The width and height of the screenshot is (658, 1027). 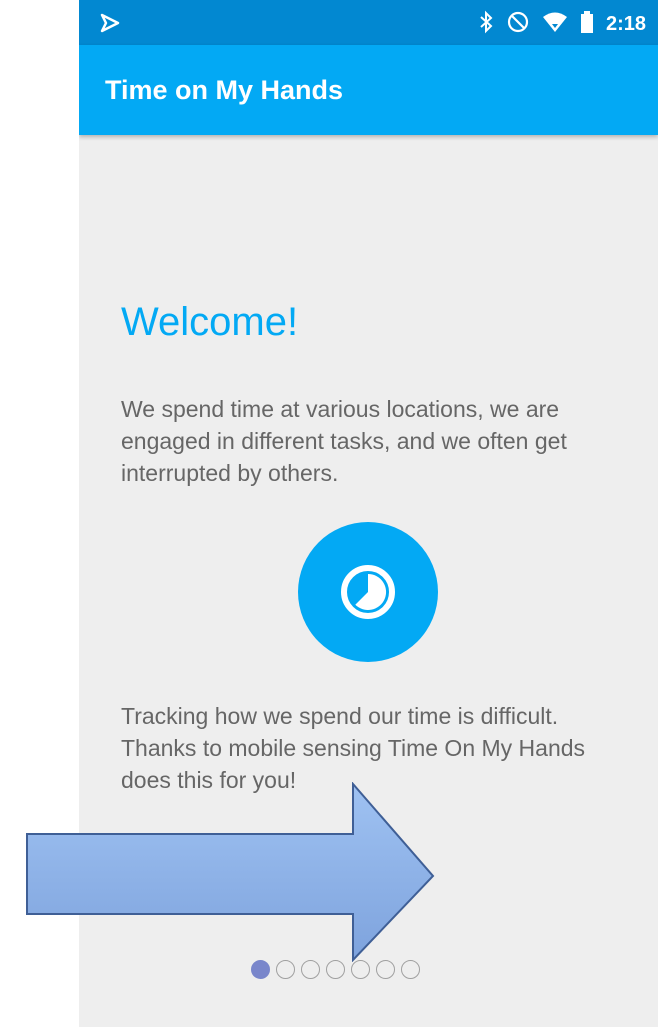 I want to click on wifi-icon, so click(x=555, y=24).